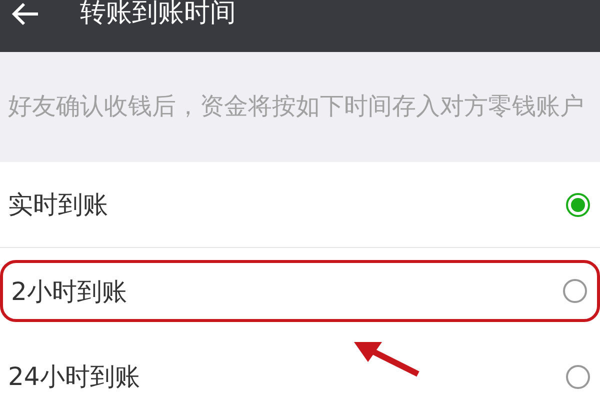 The height and width of the screenshot is (400, 600). What do you see at coordinates (58, 205) in the screenshot?
I see `option-label: 实时到账` at bounding box center [58, 205].